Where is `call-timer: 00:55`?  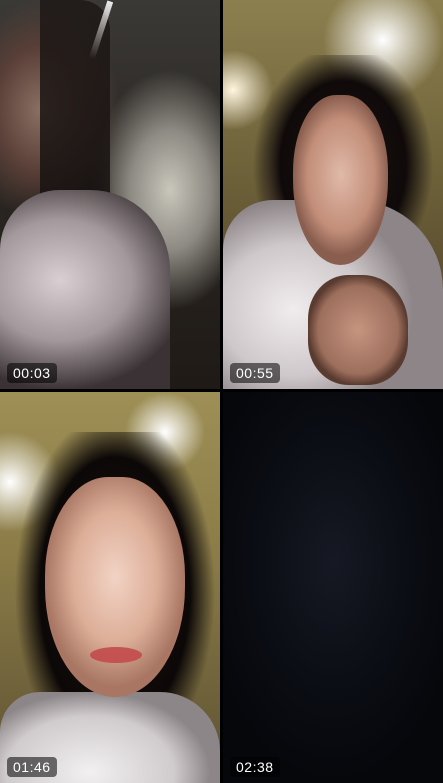 call-timer: 00:55 is located at coordinates (255, 373).